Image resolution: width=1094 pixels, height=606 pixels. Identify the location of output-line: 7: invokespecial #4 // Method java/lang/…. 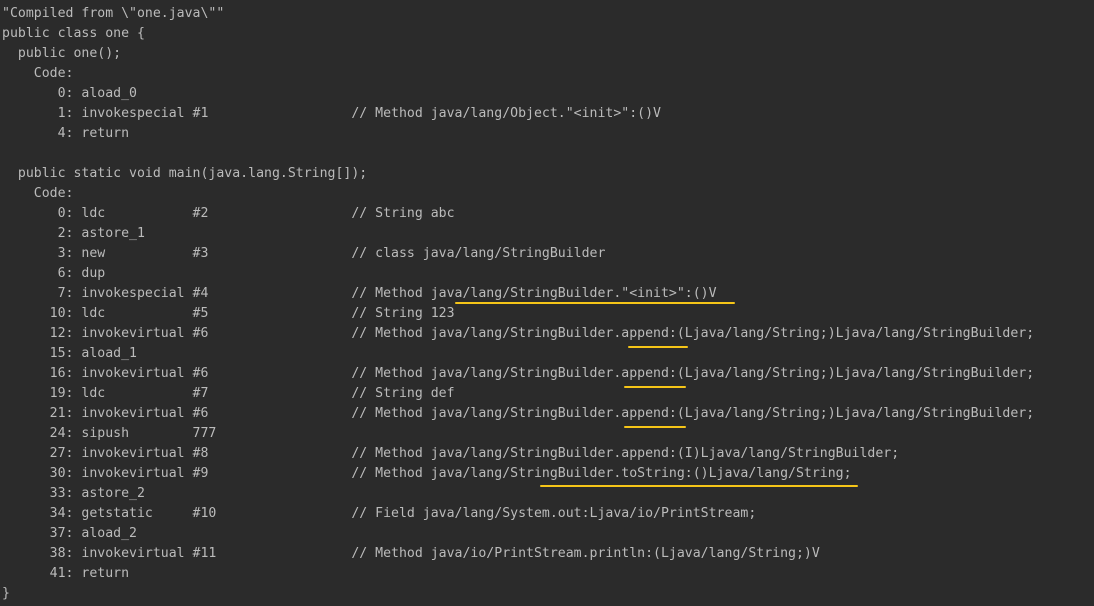
(359, 293).